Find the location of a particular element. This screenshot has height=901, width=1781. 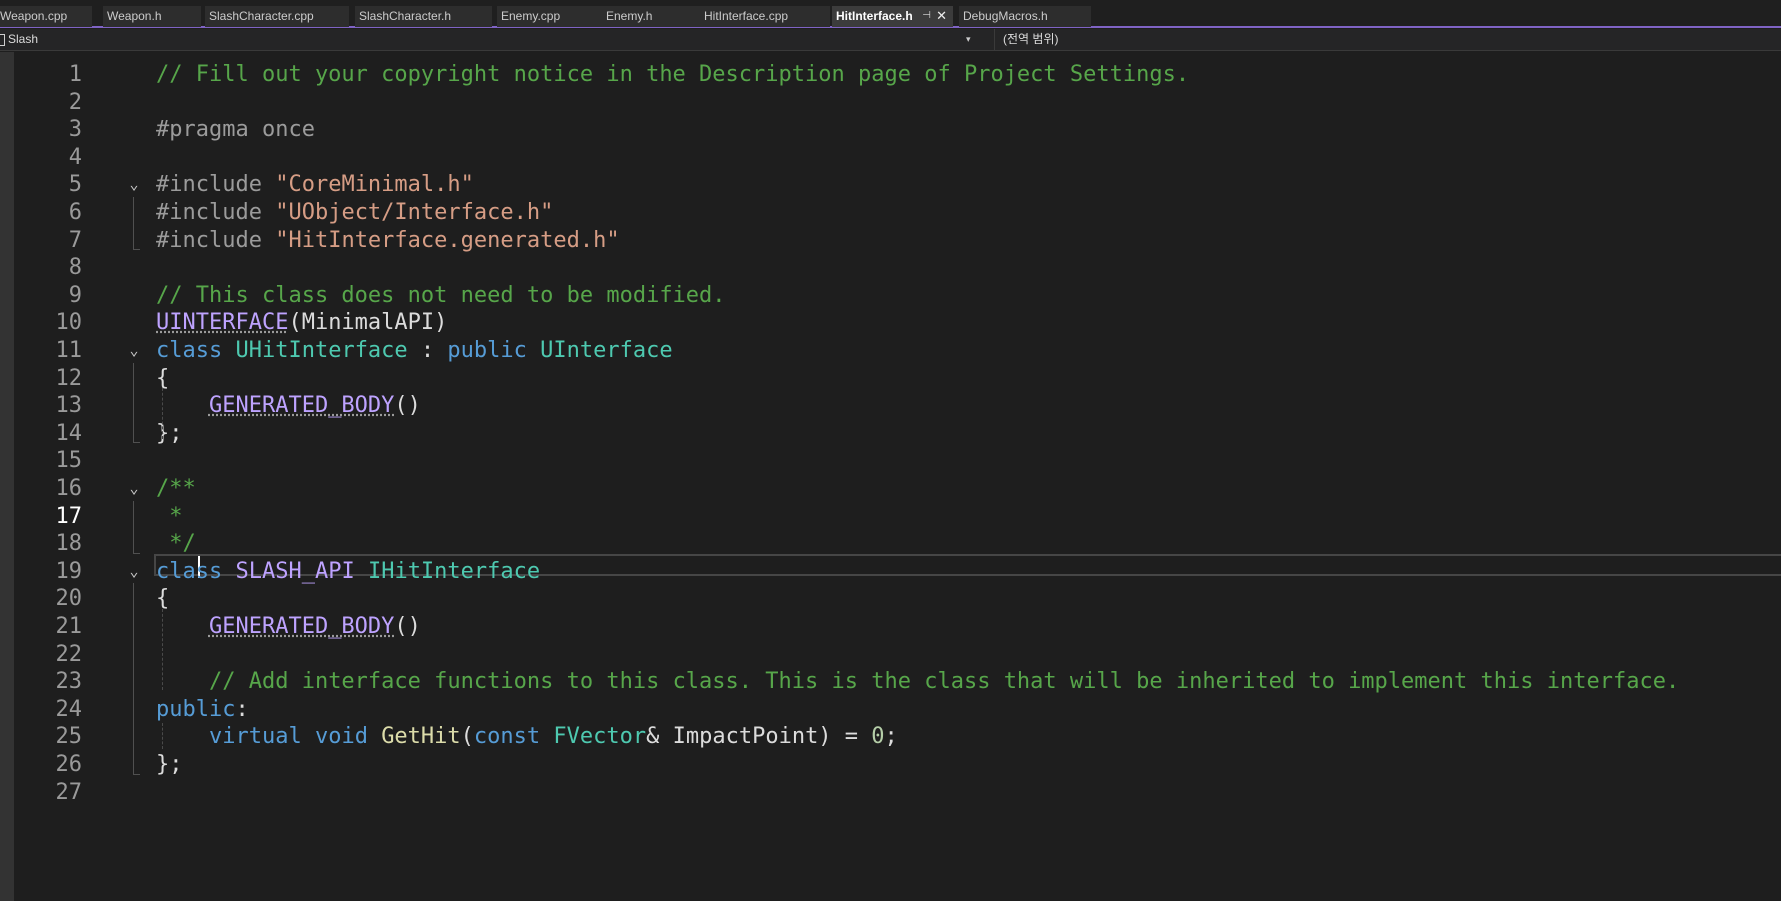

code-line: 15 is located at coordinates (890, 460).